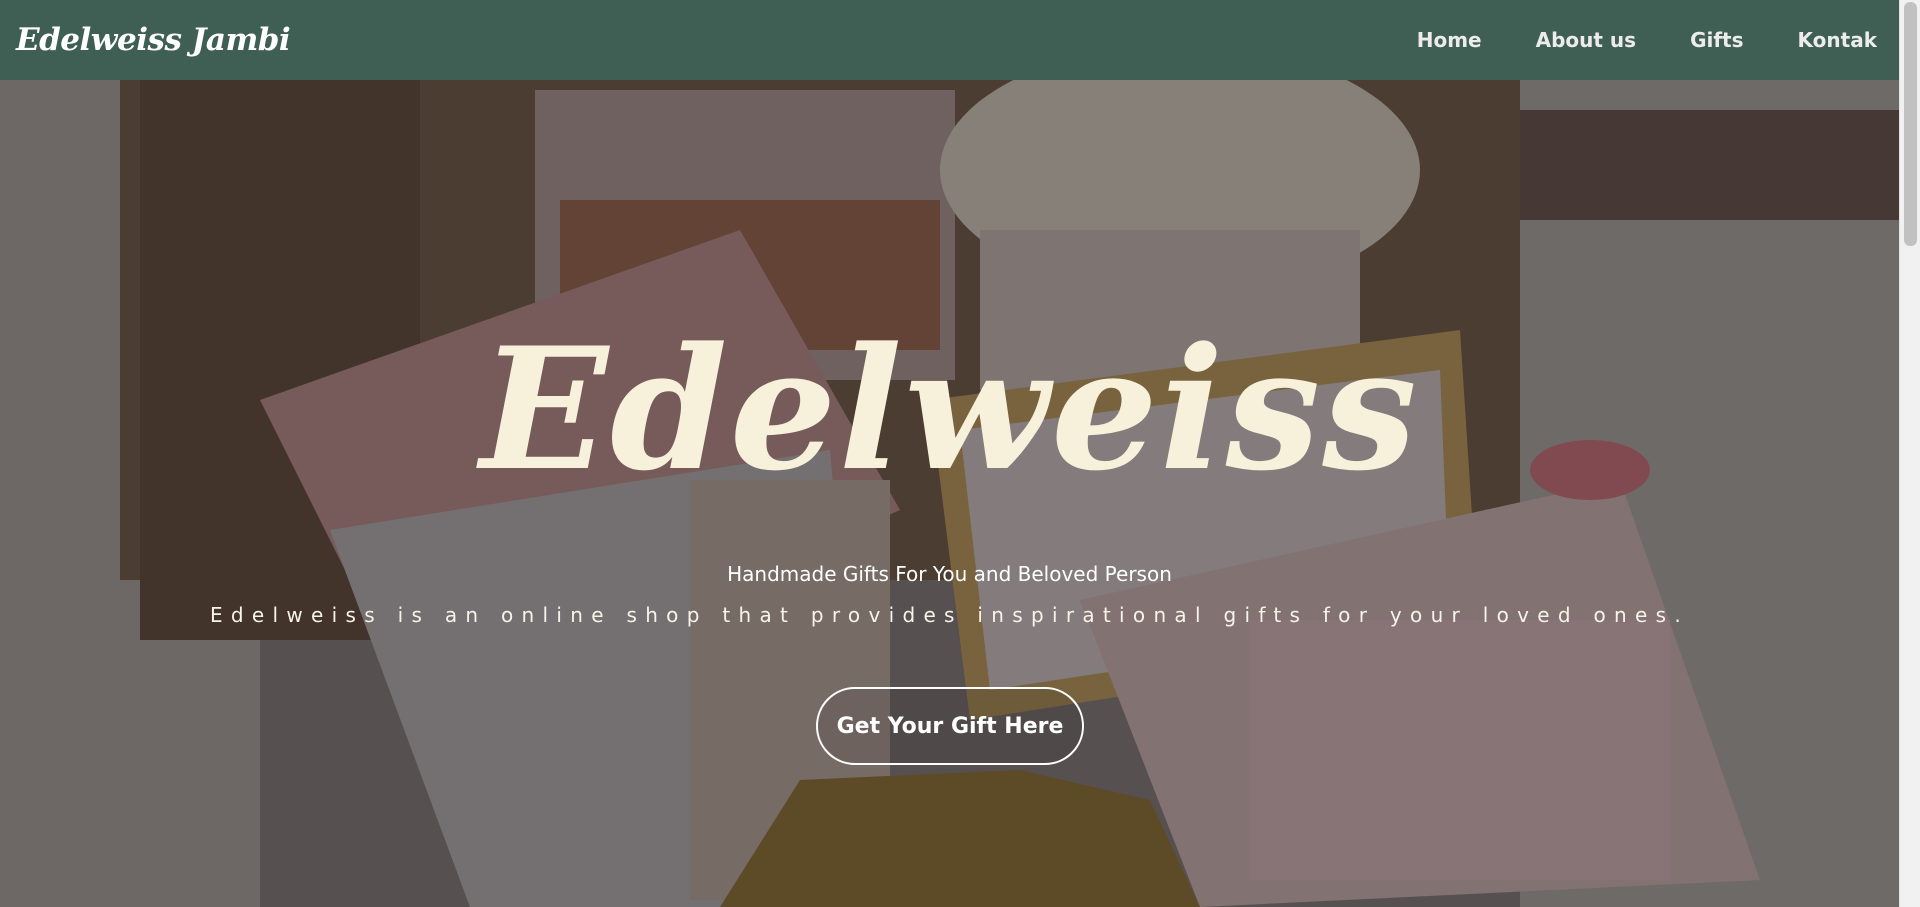 The image size is (1920, 907). Describe the element at coordinates (153, 40) in the screenshot. I see `brand-logo: Edelweiss Jambi` at that location.